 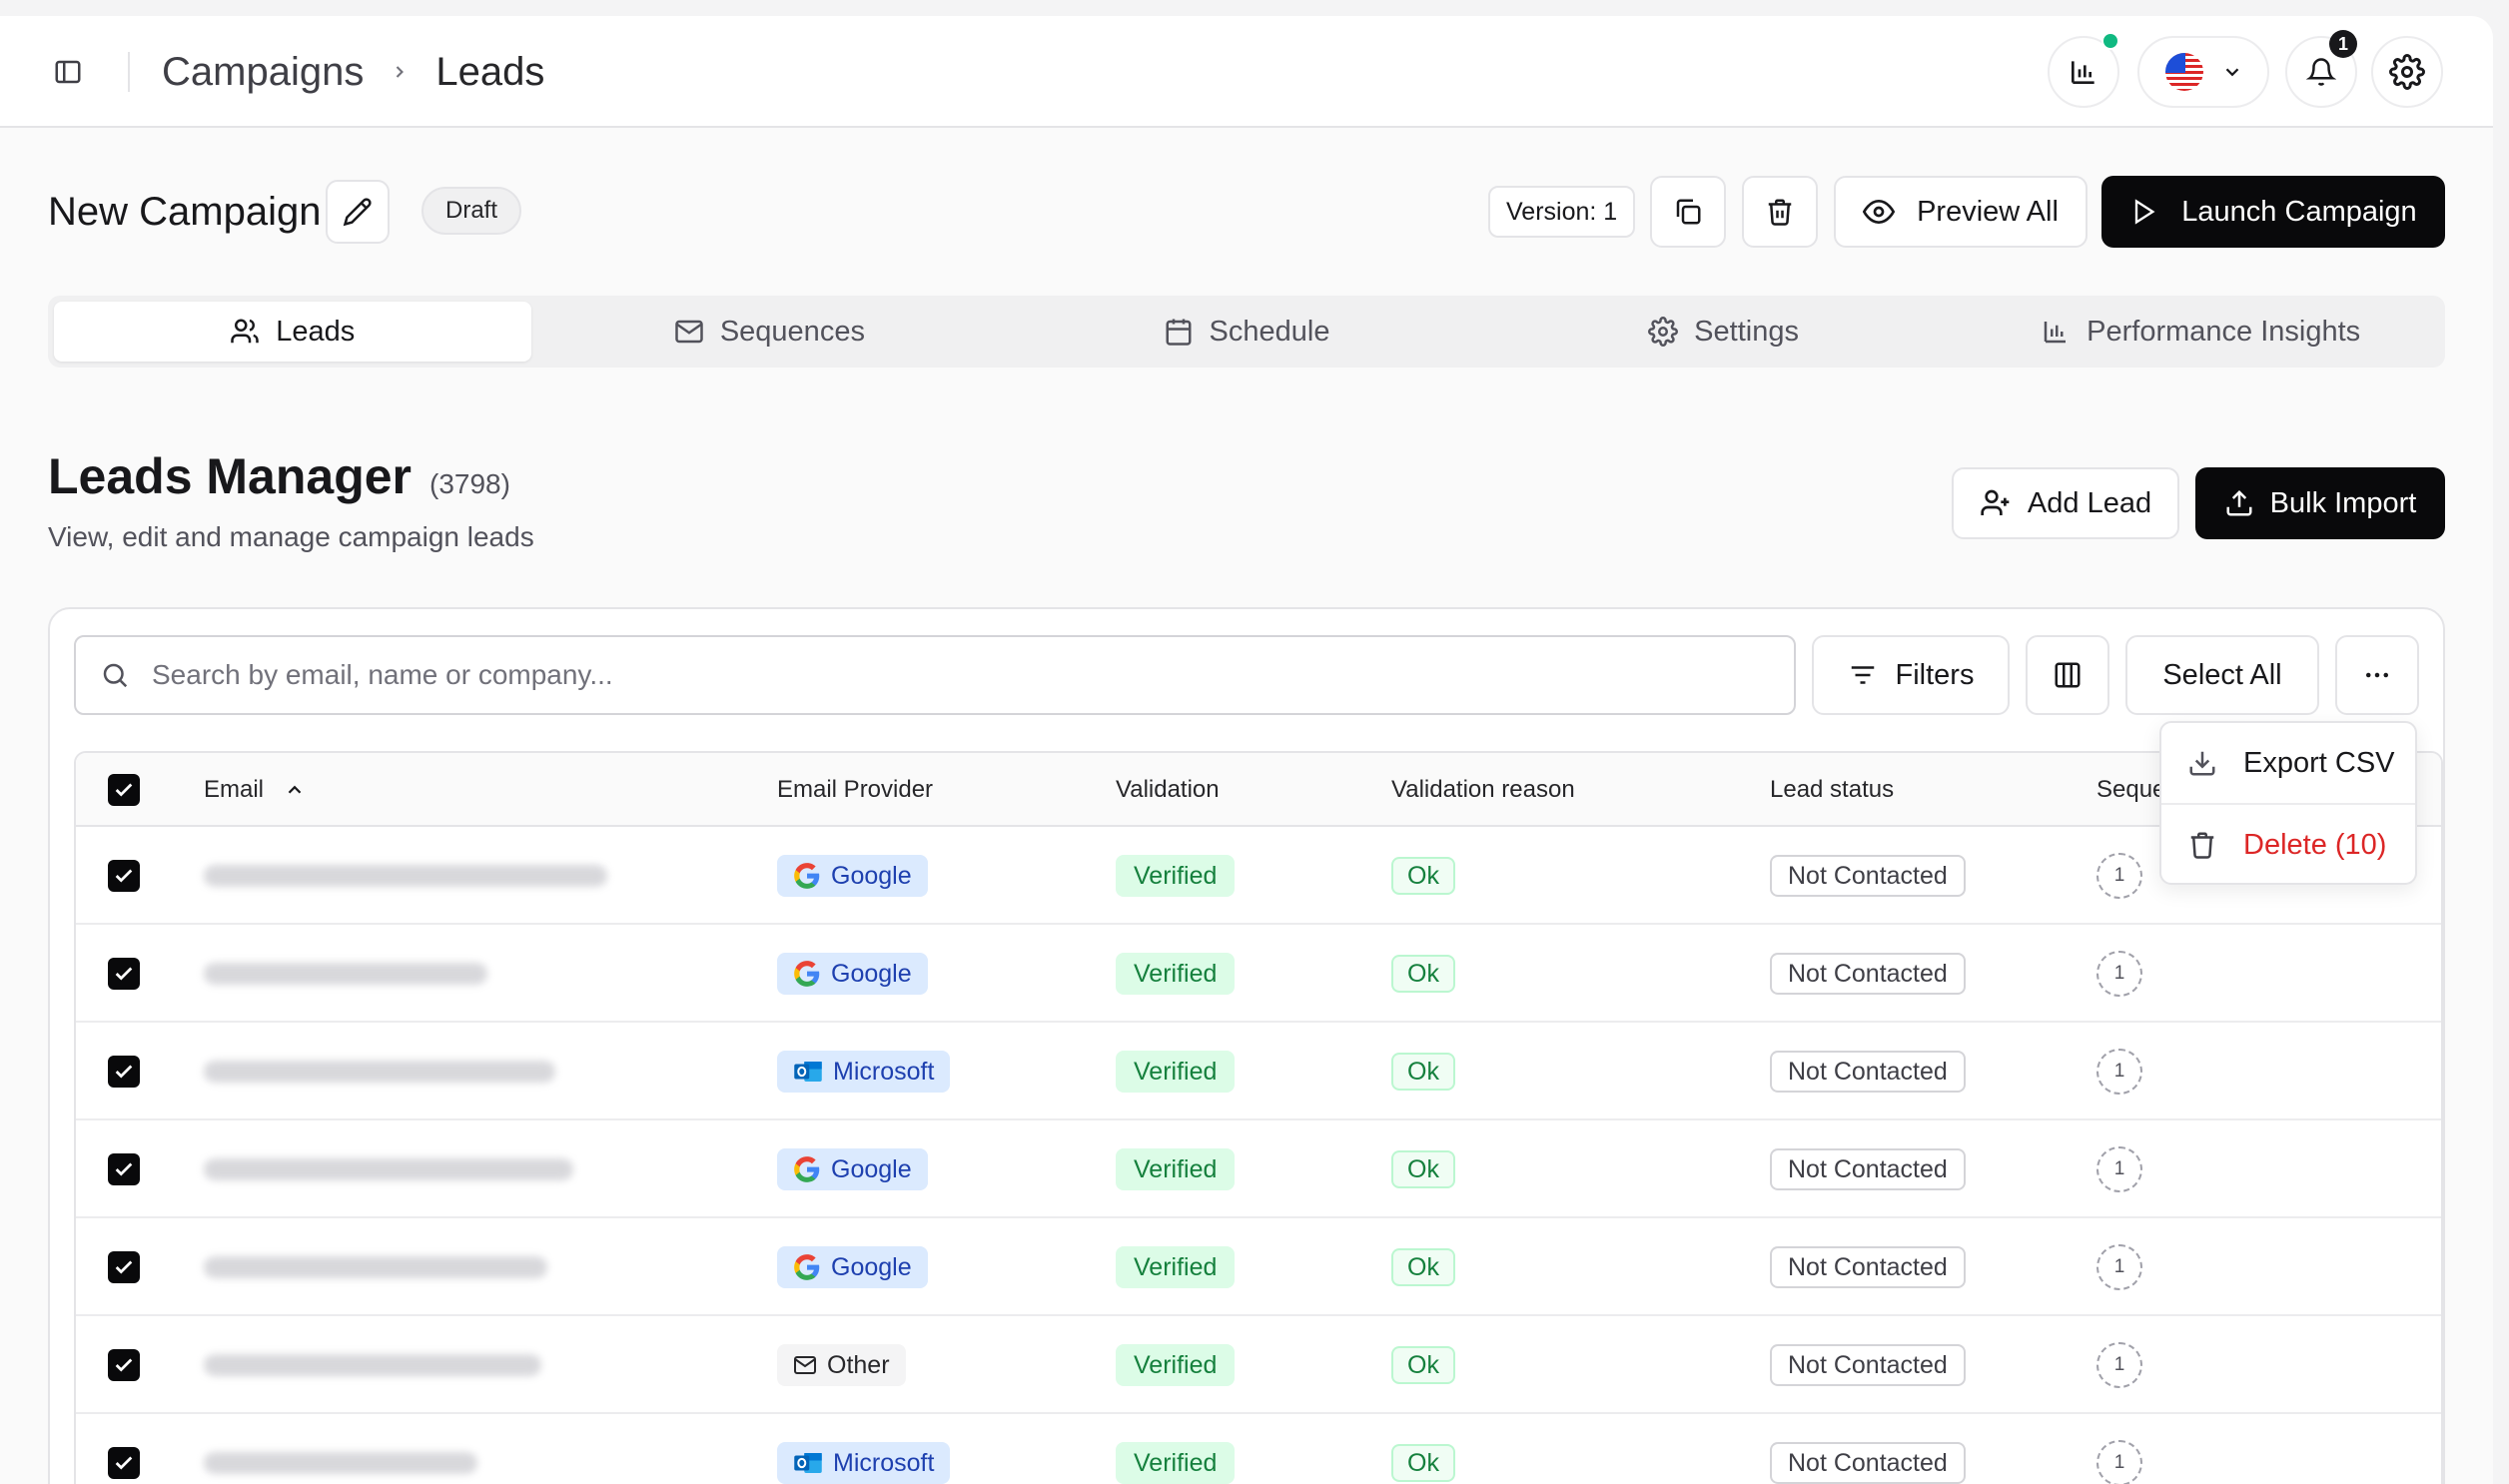 What do you see at coordinates (2222, 675) in the screenshot?
I see `select-all-button: Select All` at bounding box center [2222, 675].